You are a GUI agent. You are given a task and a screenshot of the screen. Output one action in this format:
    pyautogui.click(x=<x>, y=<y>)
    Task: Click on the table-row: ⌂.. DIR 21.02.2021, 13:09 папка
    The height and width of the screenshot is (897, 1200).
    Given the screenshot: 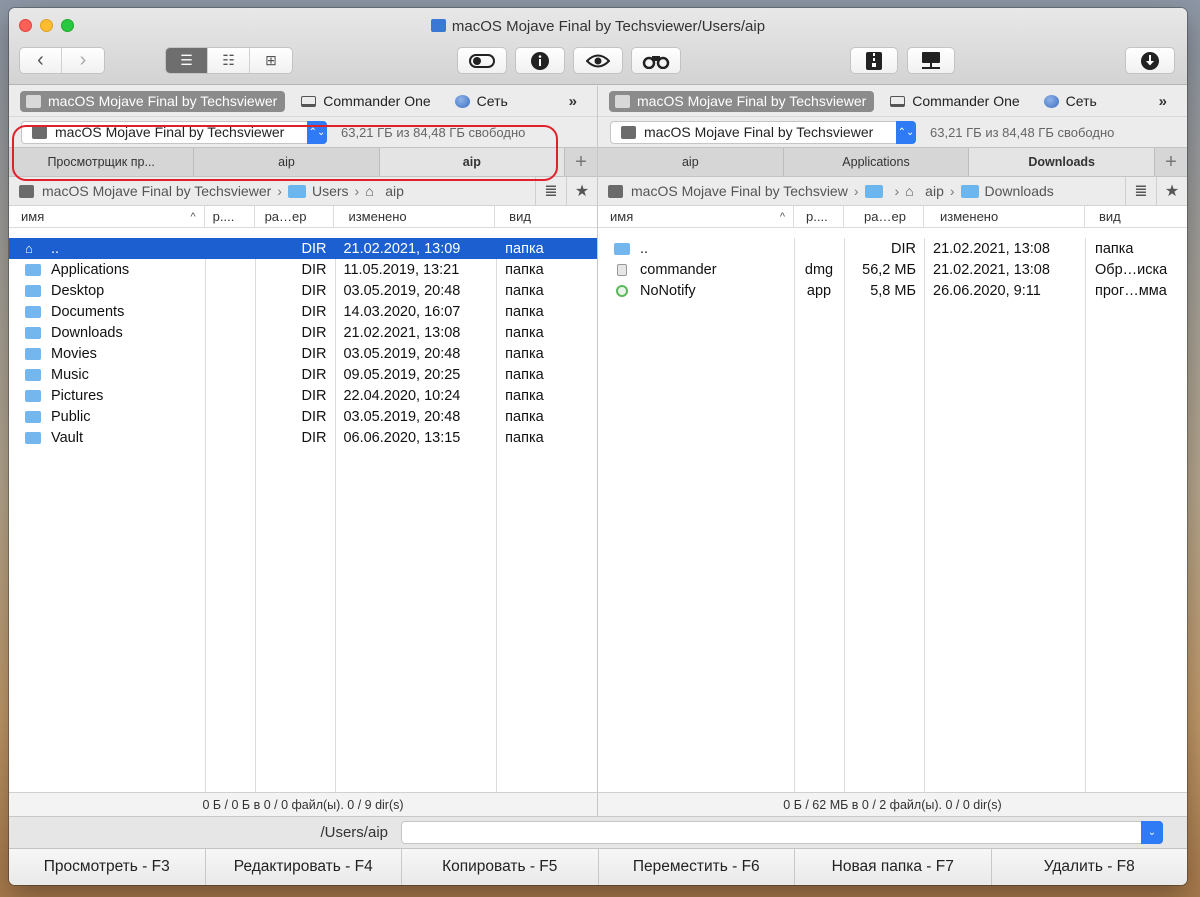 What is the action you would take?
    pyautogui.click(x=303, y=248)
    